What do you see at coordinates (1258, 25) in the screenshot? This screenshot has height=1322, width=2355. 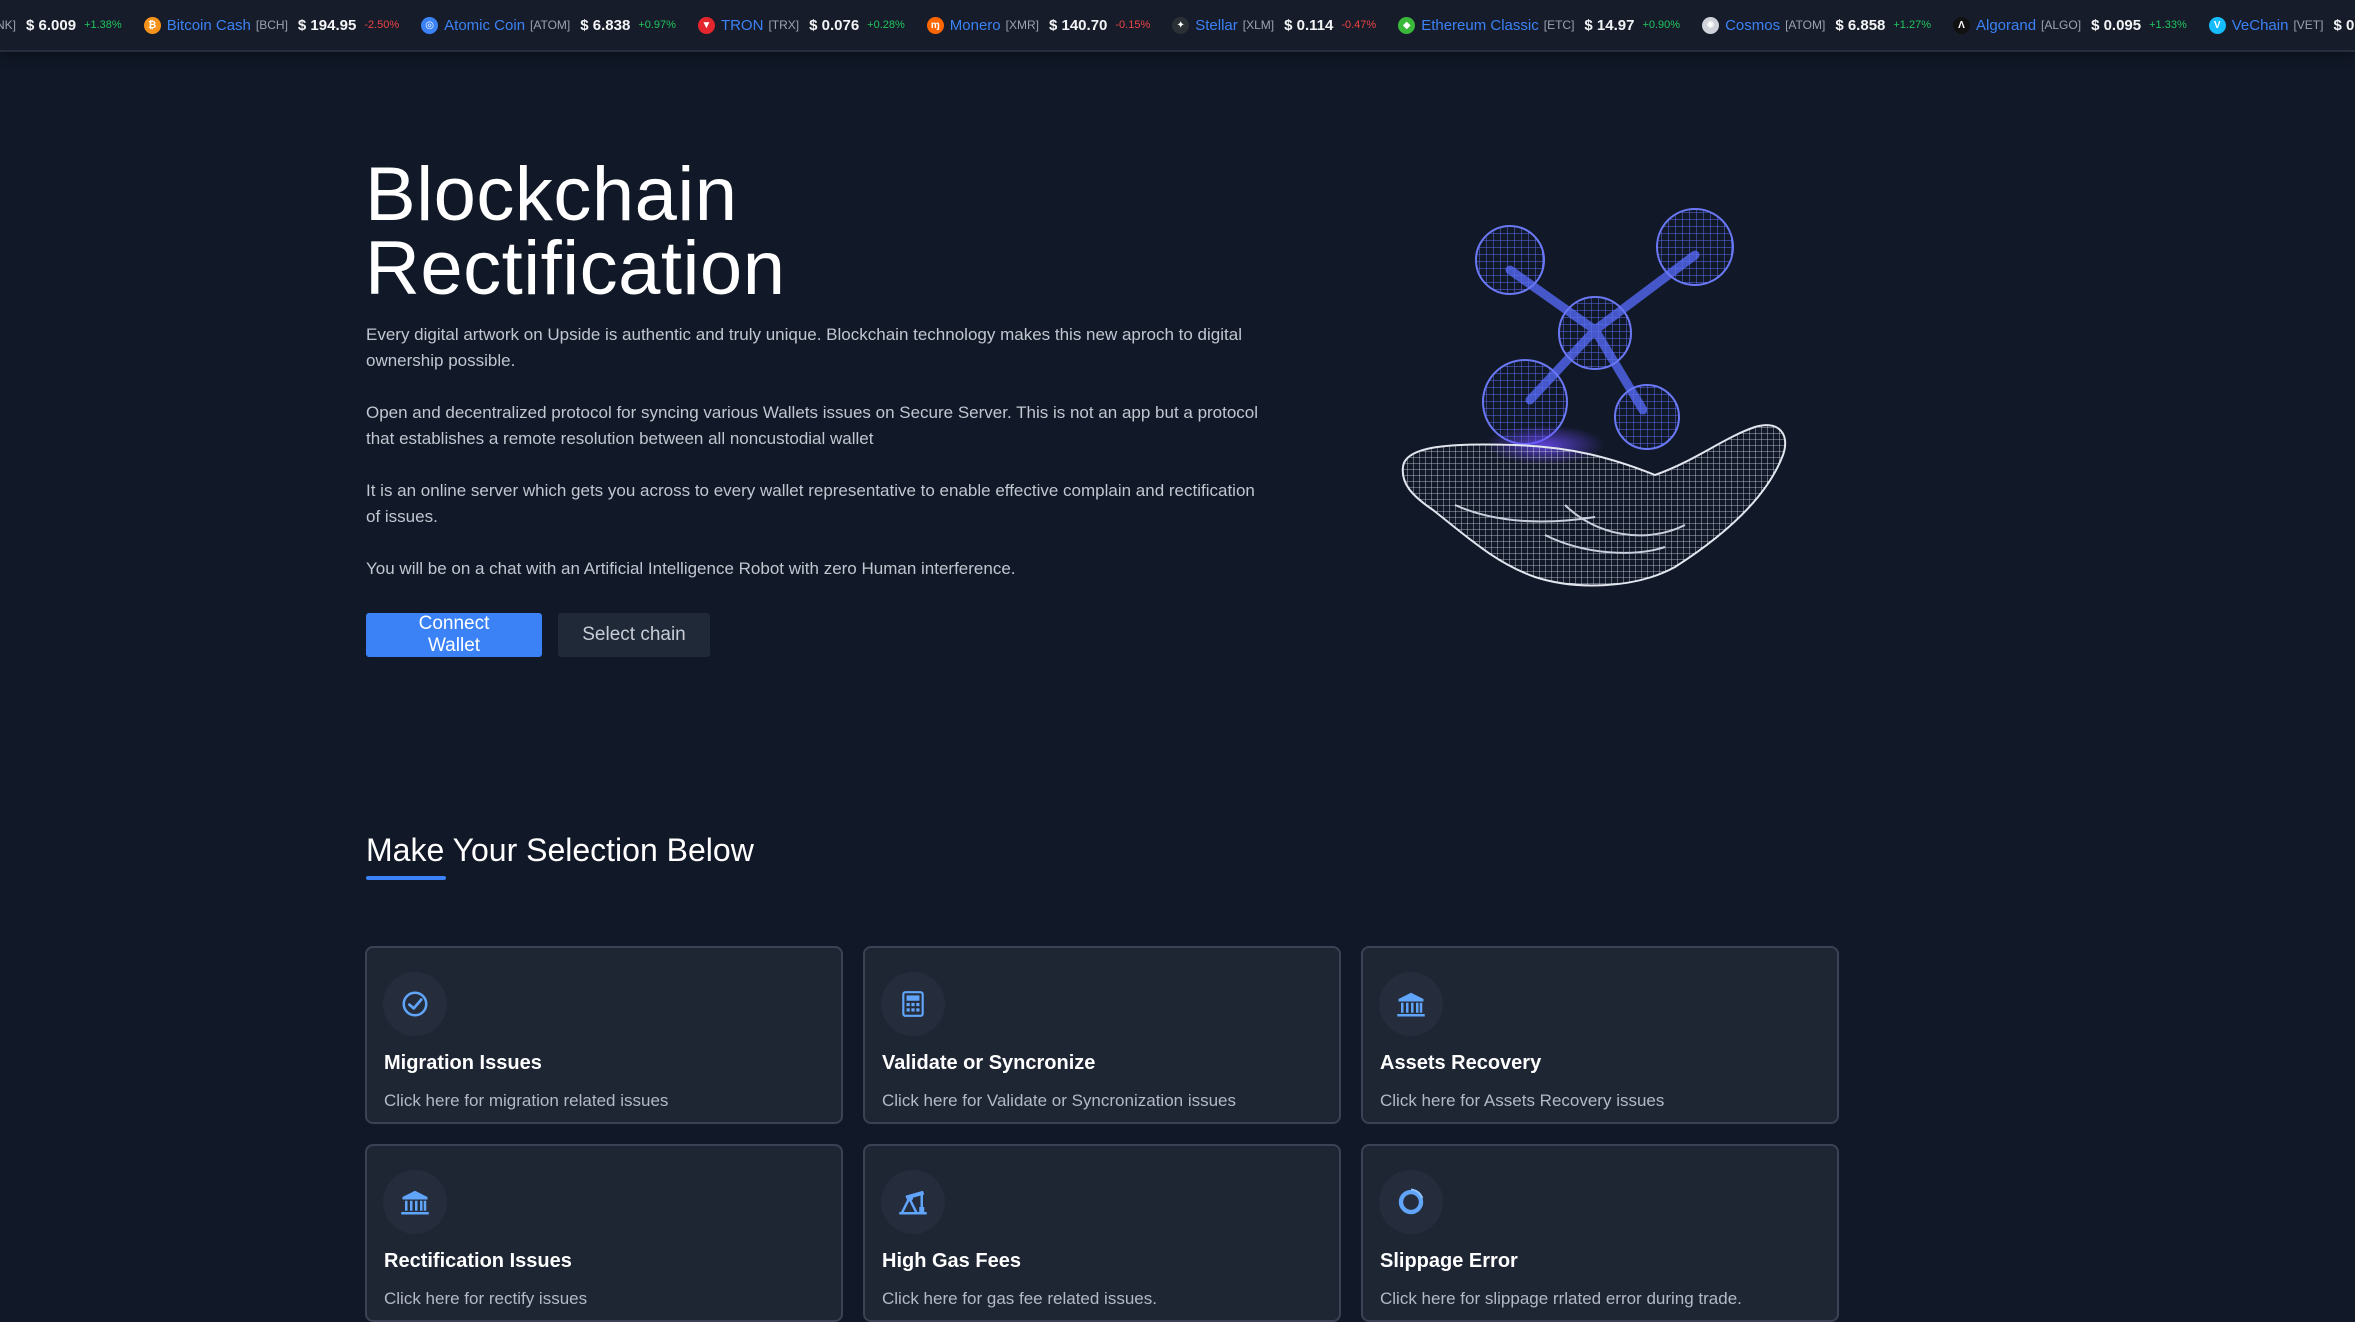 I see `ticker-coin-symbol: [XLM]` at bounding box center [1258, 25].